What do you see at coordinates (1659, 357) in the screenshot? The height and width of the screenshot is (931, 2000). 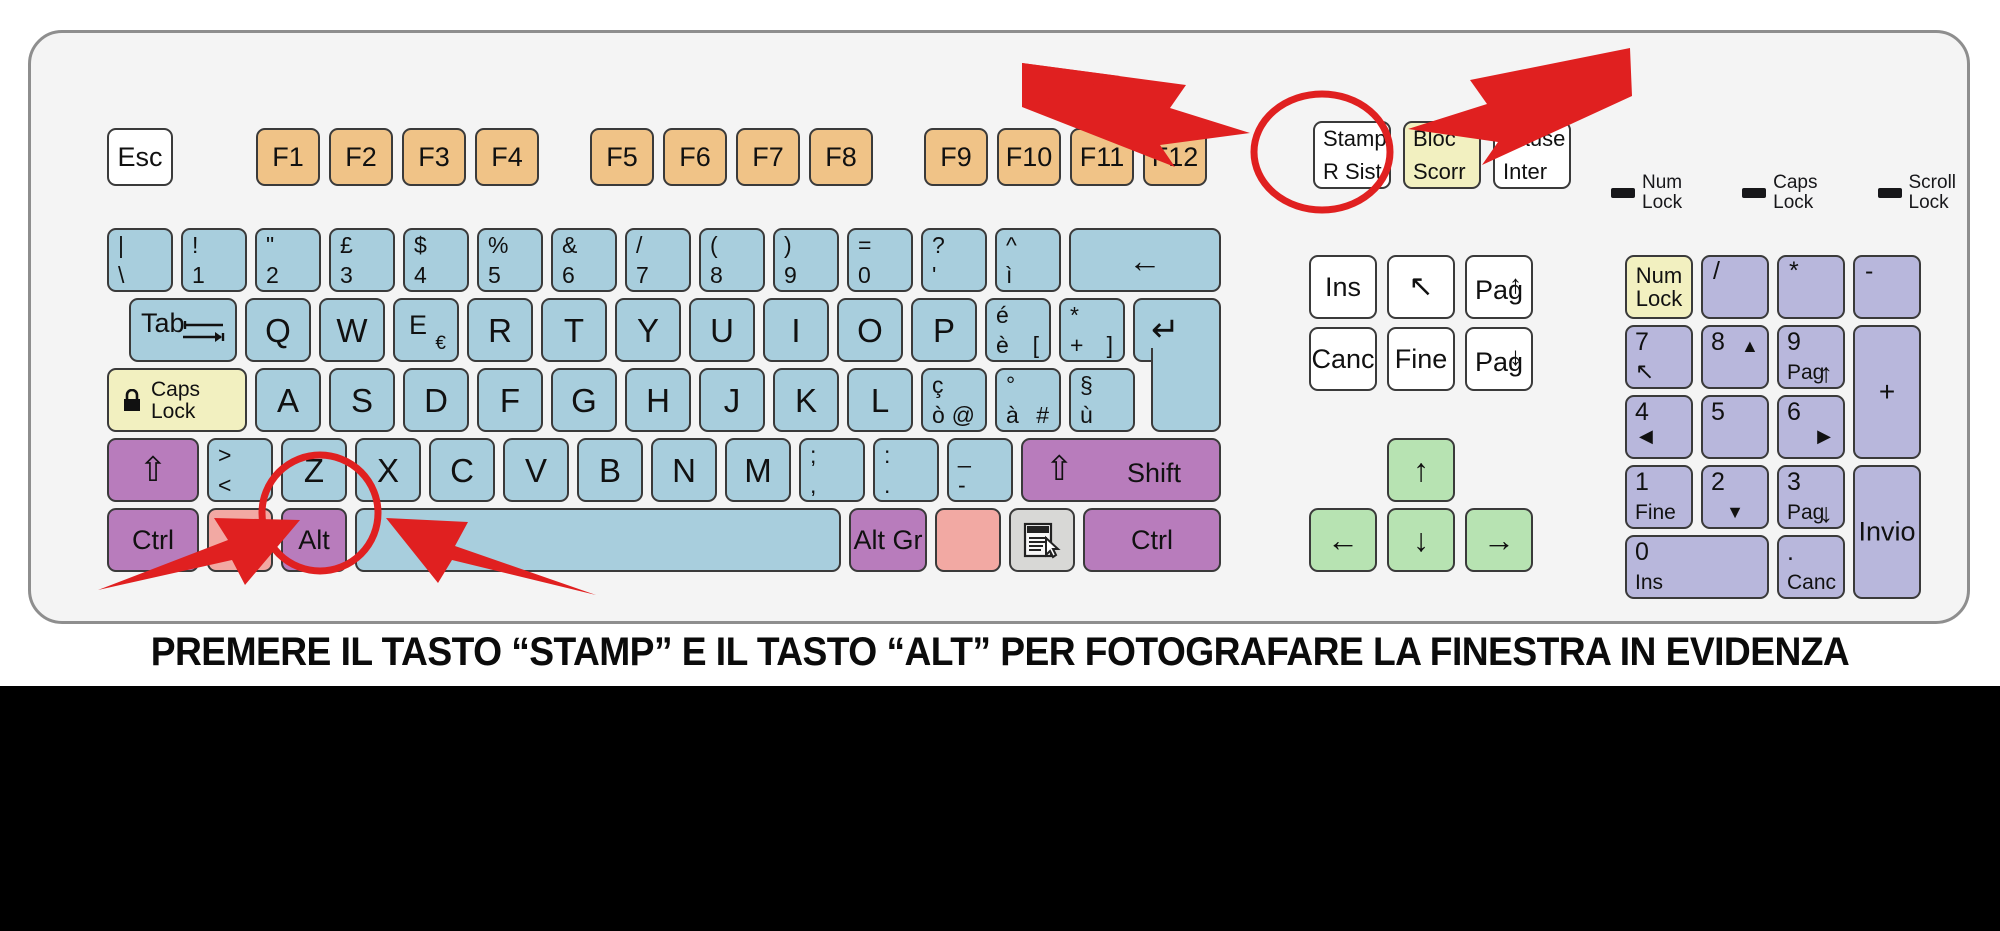 I see `key-numpad-7: 7 ↖` at bounding box center [1659, 357].